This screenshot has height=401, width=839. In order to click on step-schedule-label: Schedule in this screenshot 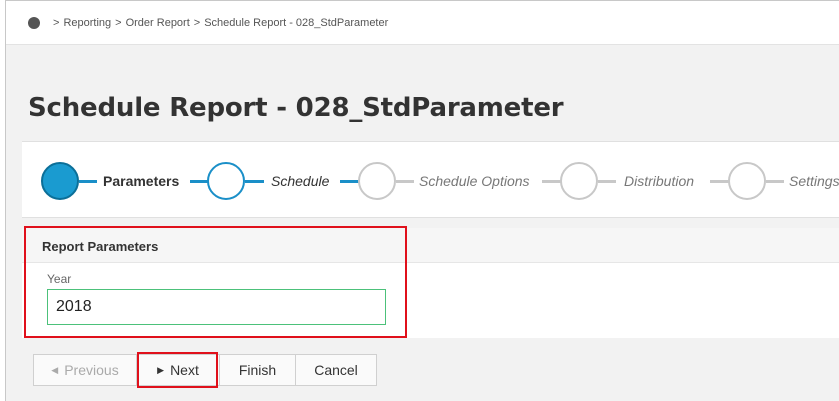, I will do `click(300, 181)`.